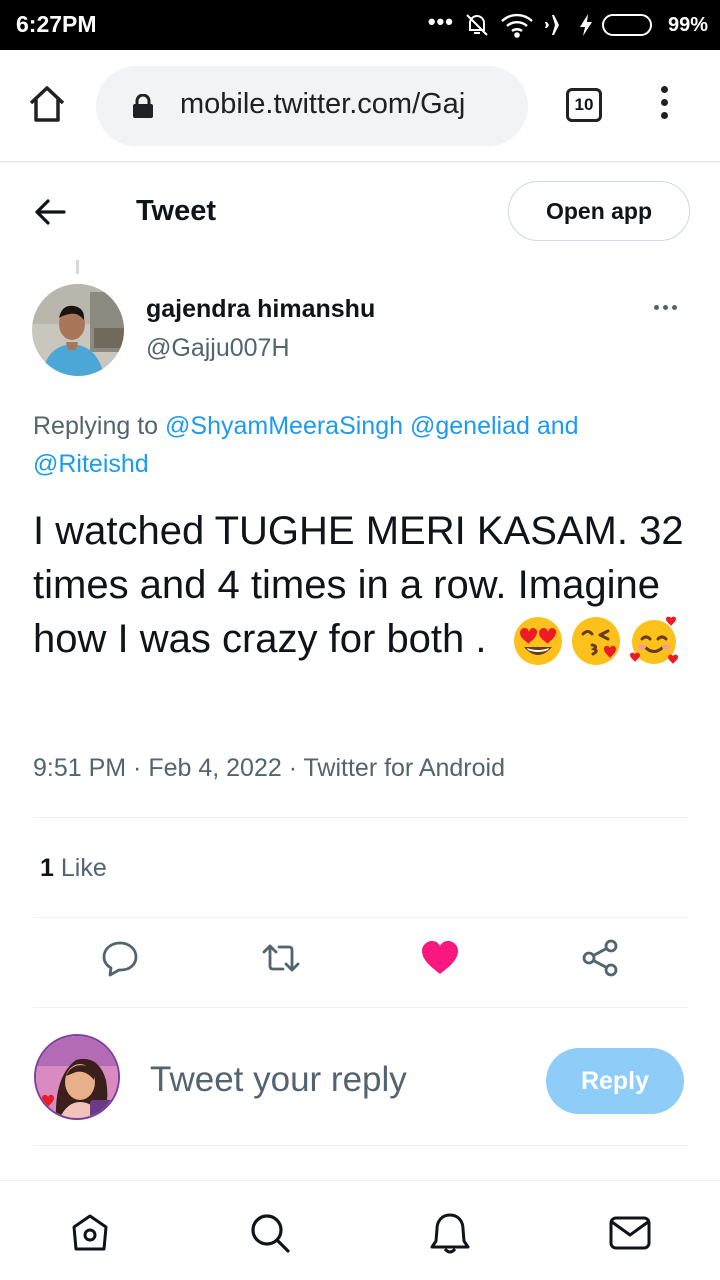  Describe the element at coordinates (450, 1233) in the screenshot. I see `notifications-icon` at that location.